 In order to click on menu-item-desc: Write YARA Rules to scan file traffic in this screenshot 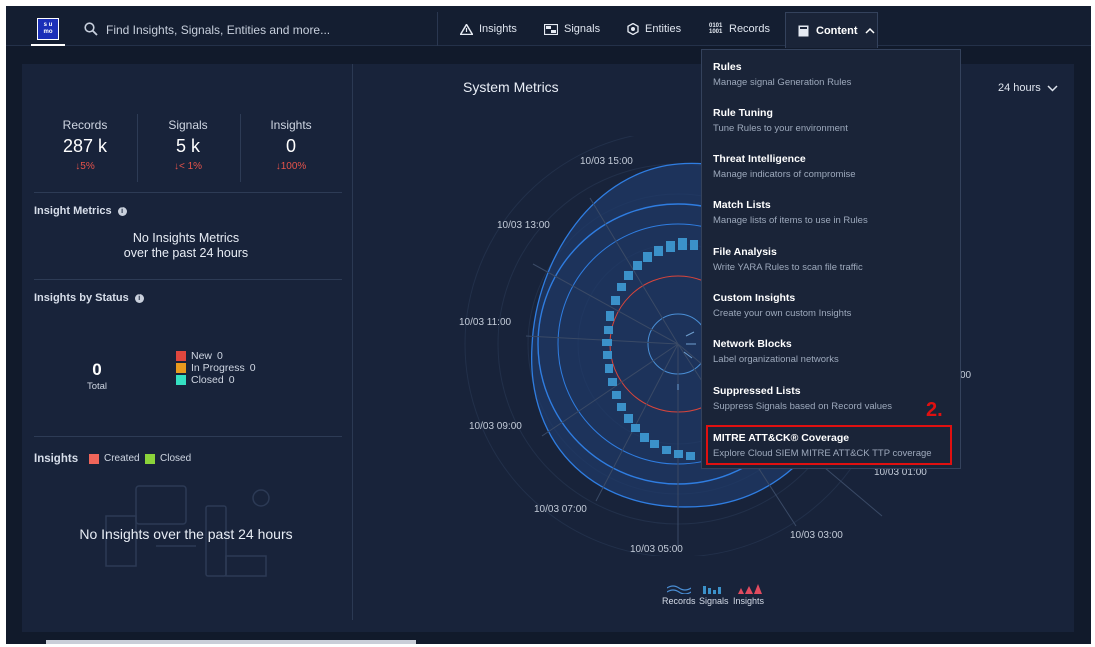, I will do `click(788, 267)`.